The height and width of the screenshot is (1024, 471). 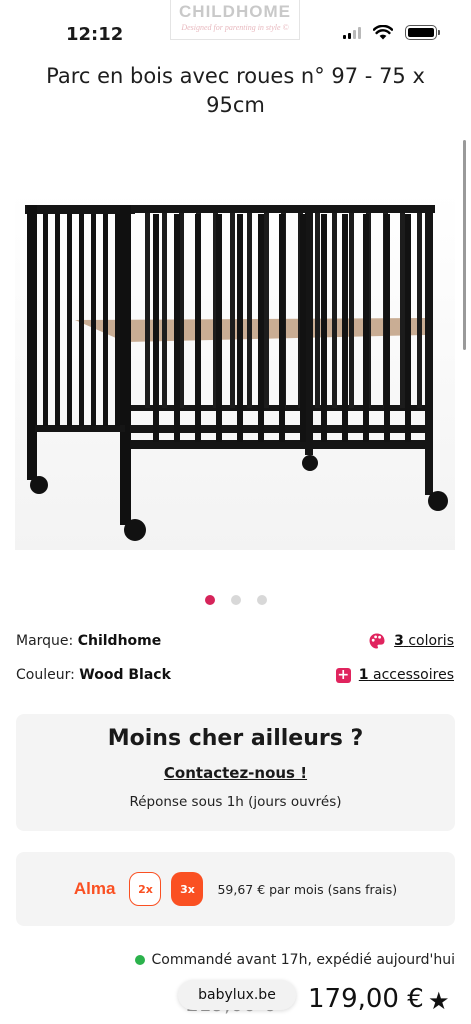 What do you see at coordinates (377, 641) in the screenshot?
I see `palette-icon` at bounding box center [377, 641].